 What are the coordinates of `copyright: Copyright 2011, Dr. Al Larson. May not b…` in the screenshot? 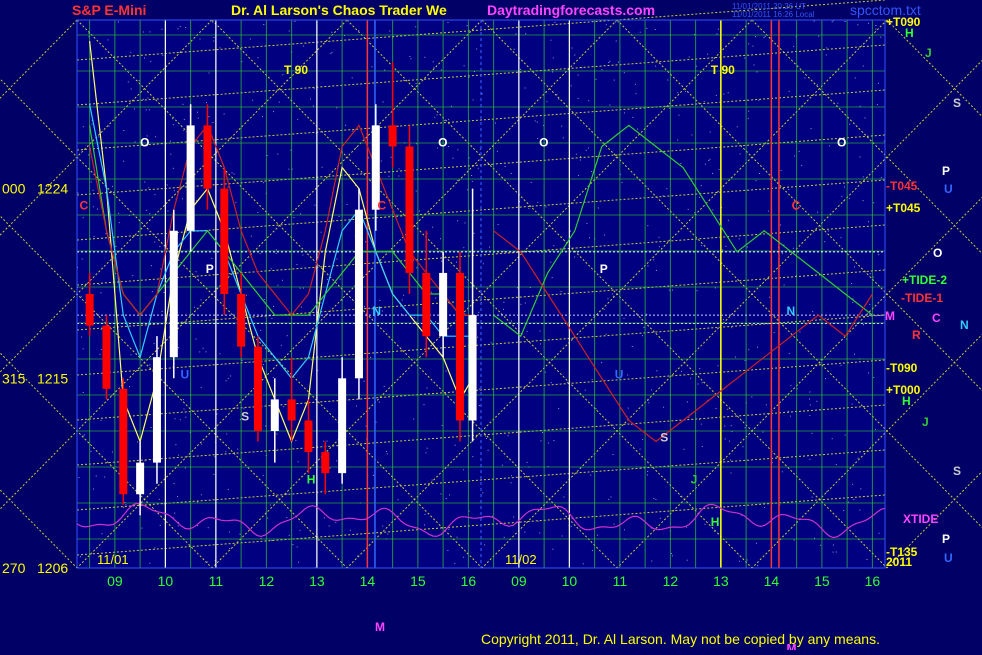 It's located at (680, 639).